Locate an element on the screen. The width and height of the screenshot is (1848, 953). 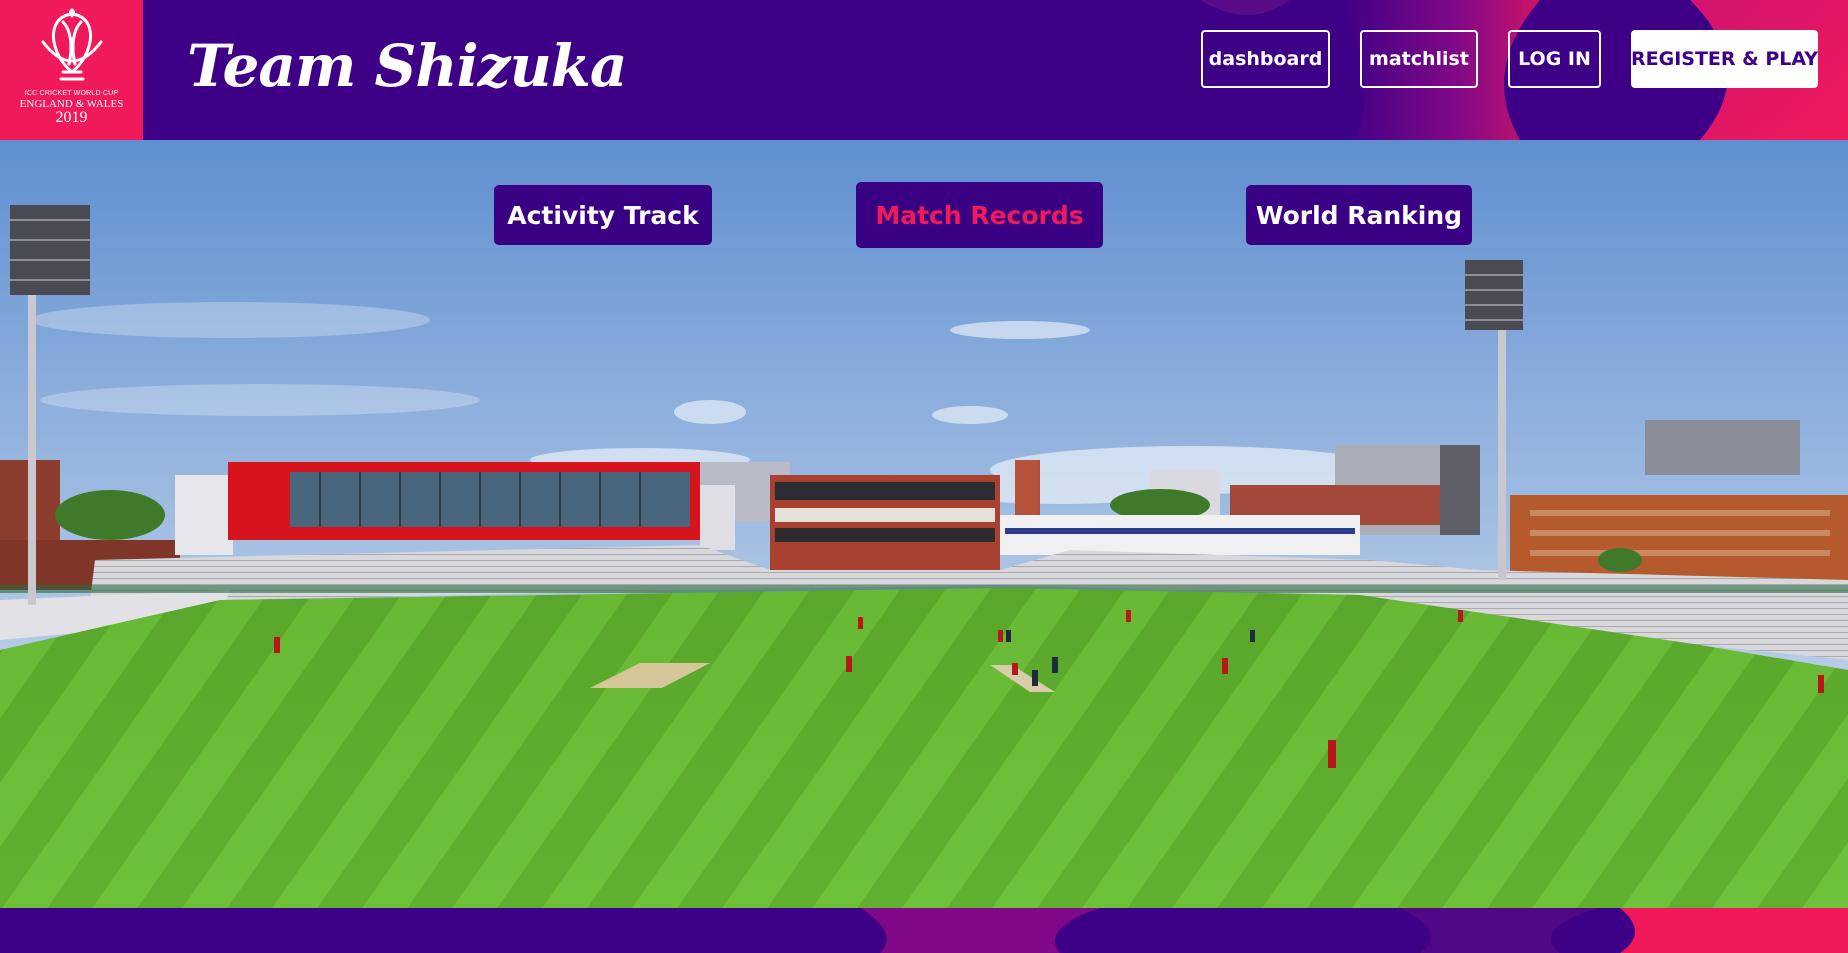
page-title: Team Shizuka is located at coordinates (407, 66).